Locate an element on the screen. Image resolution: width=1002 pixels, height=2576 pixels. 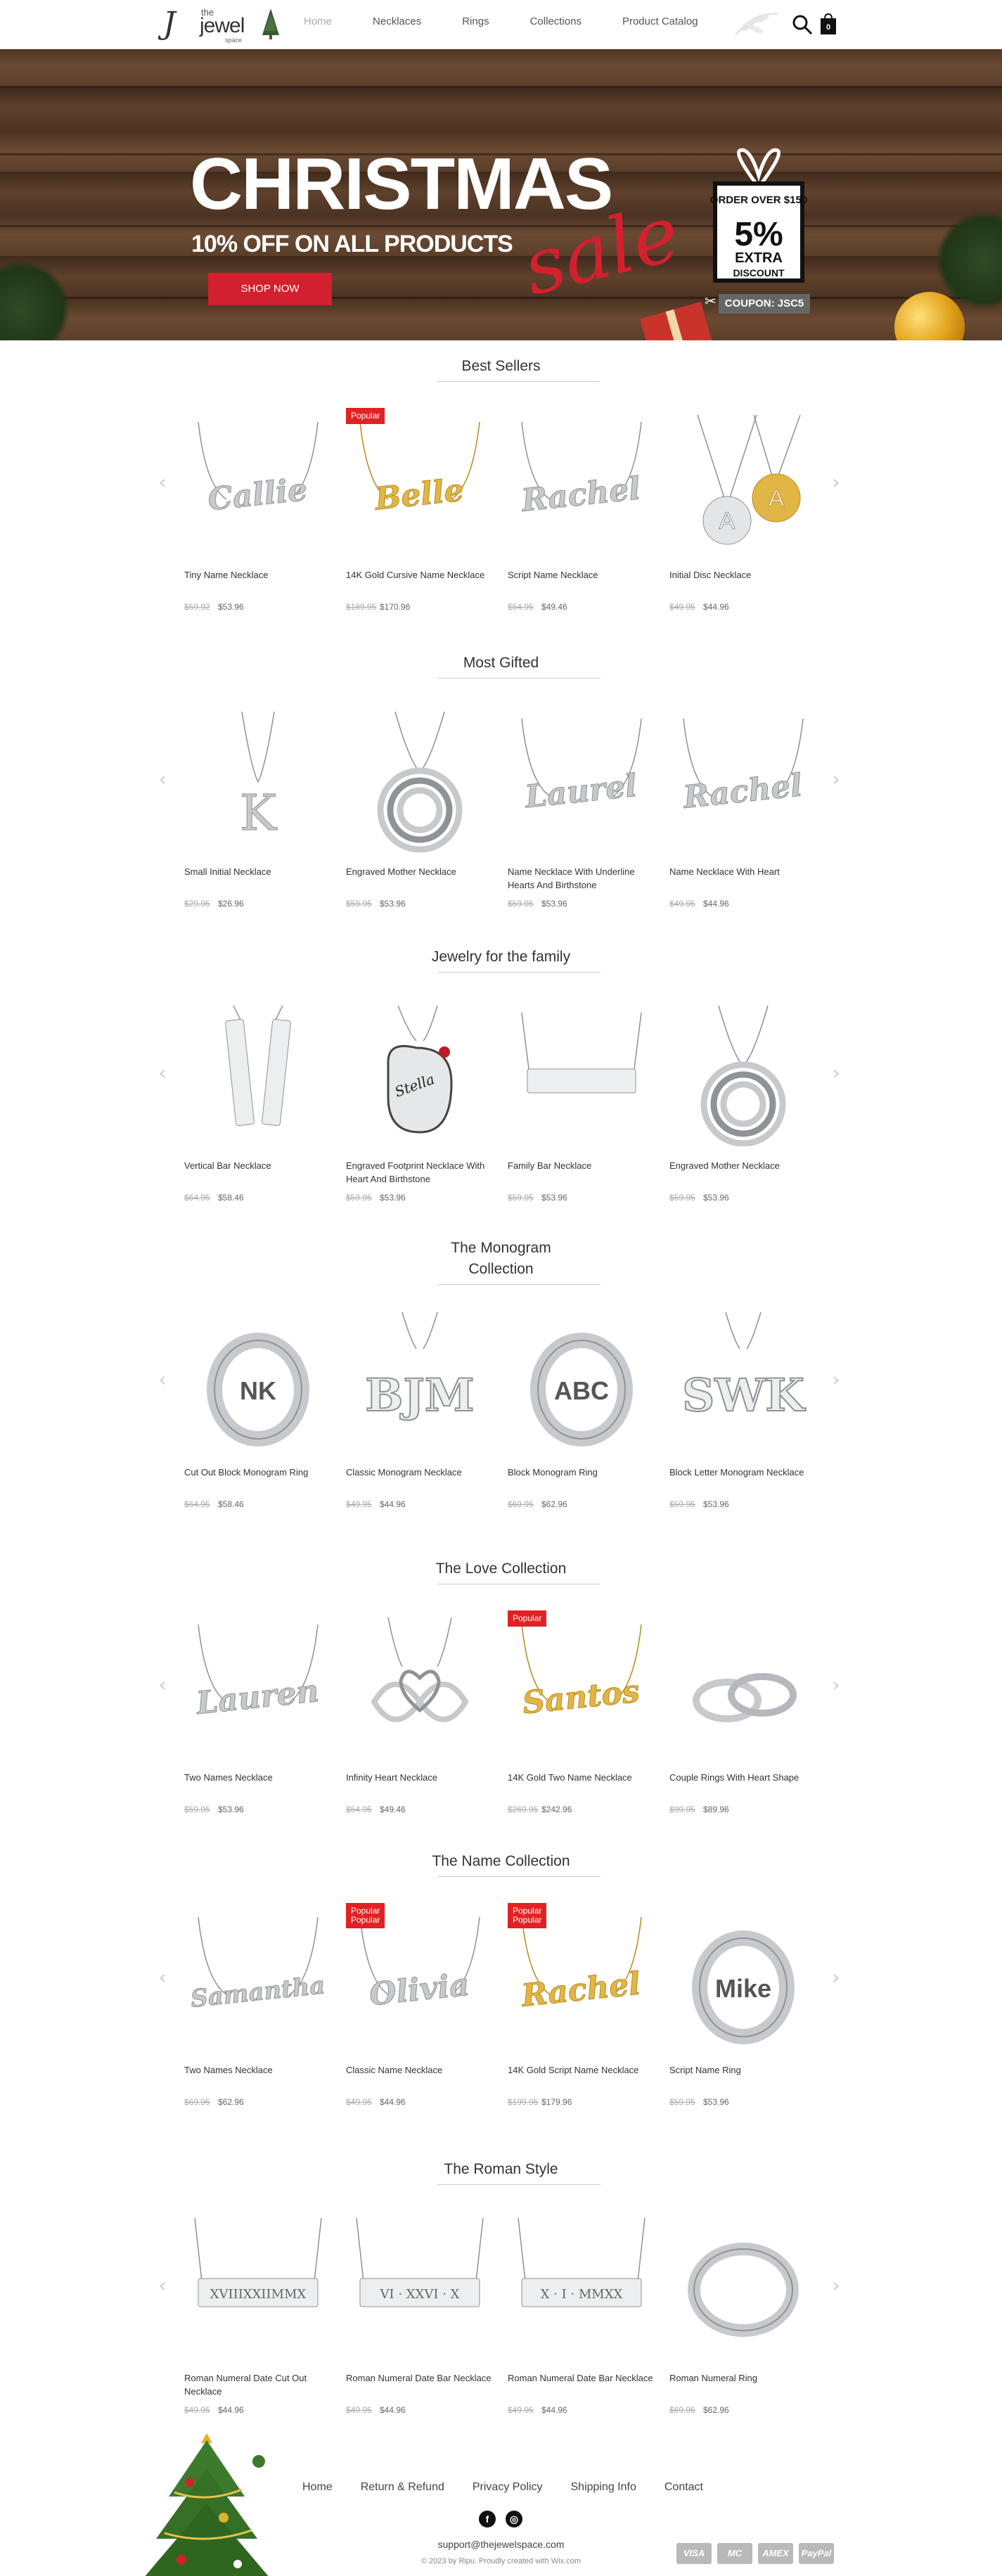
product-name: Roman Numeral Ring is located at coordinates (743, 2378).